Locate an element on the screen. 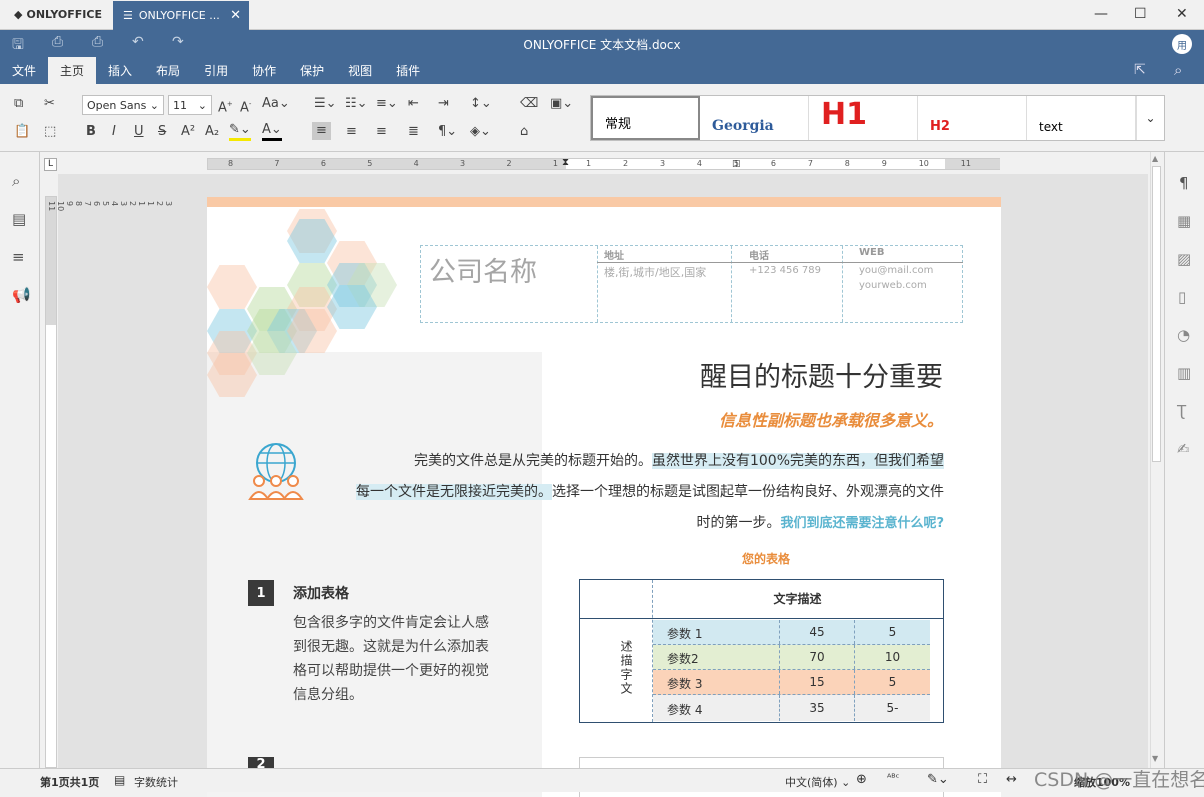 Image resolution: width=1204 pixels, height=797 pixels. chevron-down-icon: ⌄ is located at coordinates (1150, 118).